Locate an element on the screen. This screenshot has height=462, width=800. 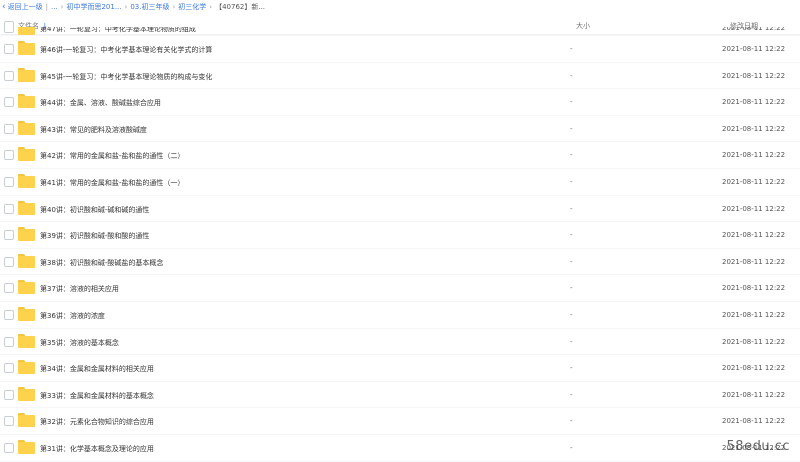
file-name: 第42讲：常用的金属和盐-盐和盐的通性（二） is located at coordinates (112, 156).